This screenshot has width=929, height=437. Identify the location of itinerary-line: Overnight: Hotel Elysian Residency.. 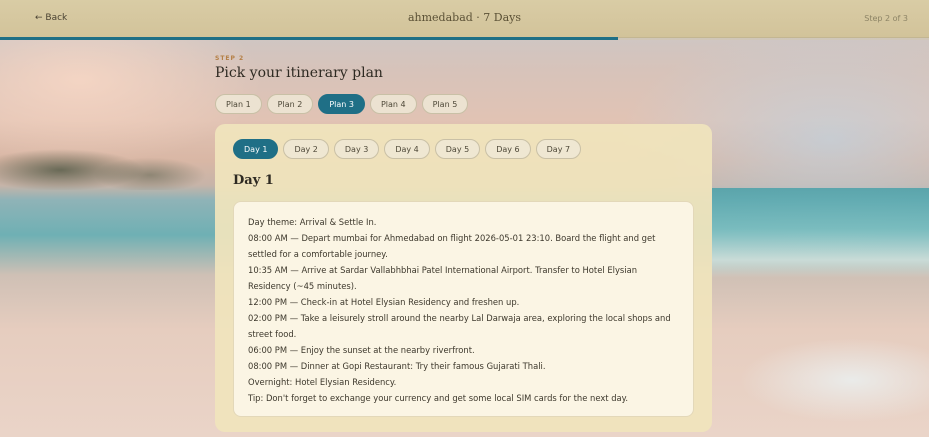
(322, 382).